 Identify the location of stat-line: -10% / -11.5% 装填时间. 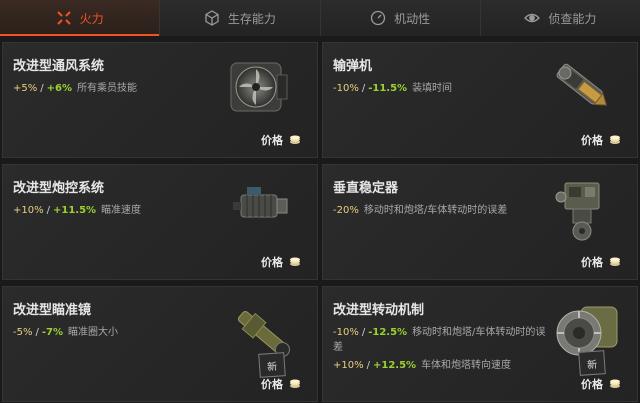
(448, 88).